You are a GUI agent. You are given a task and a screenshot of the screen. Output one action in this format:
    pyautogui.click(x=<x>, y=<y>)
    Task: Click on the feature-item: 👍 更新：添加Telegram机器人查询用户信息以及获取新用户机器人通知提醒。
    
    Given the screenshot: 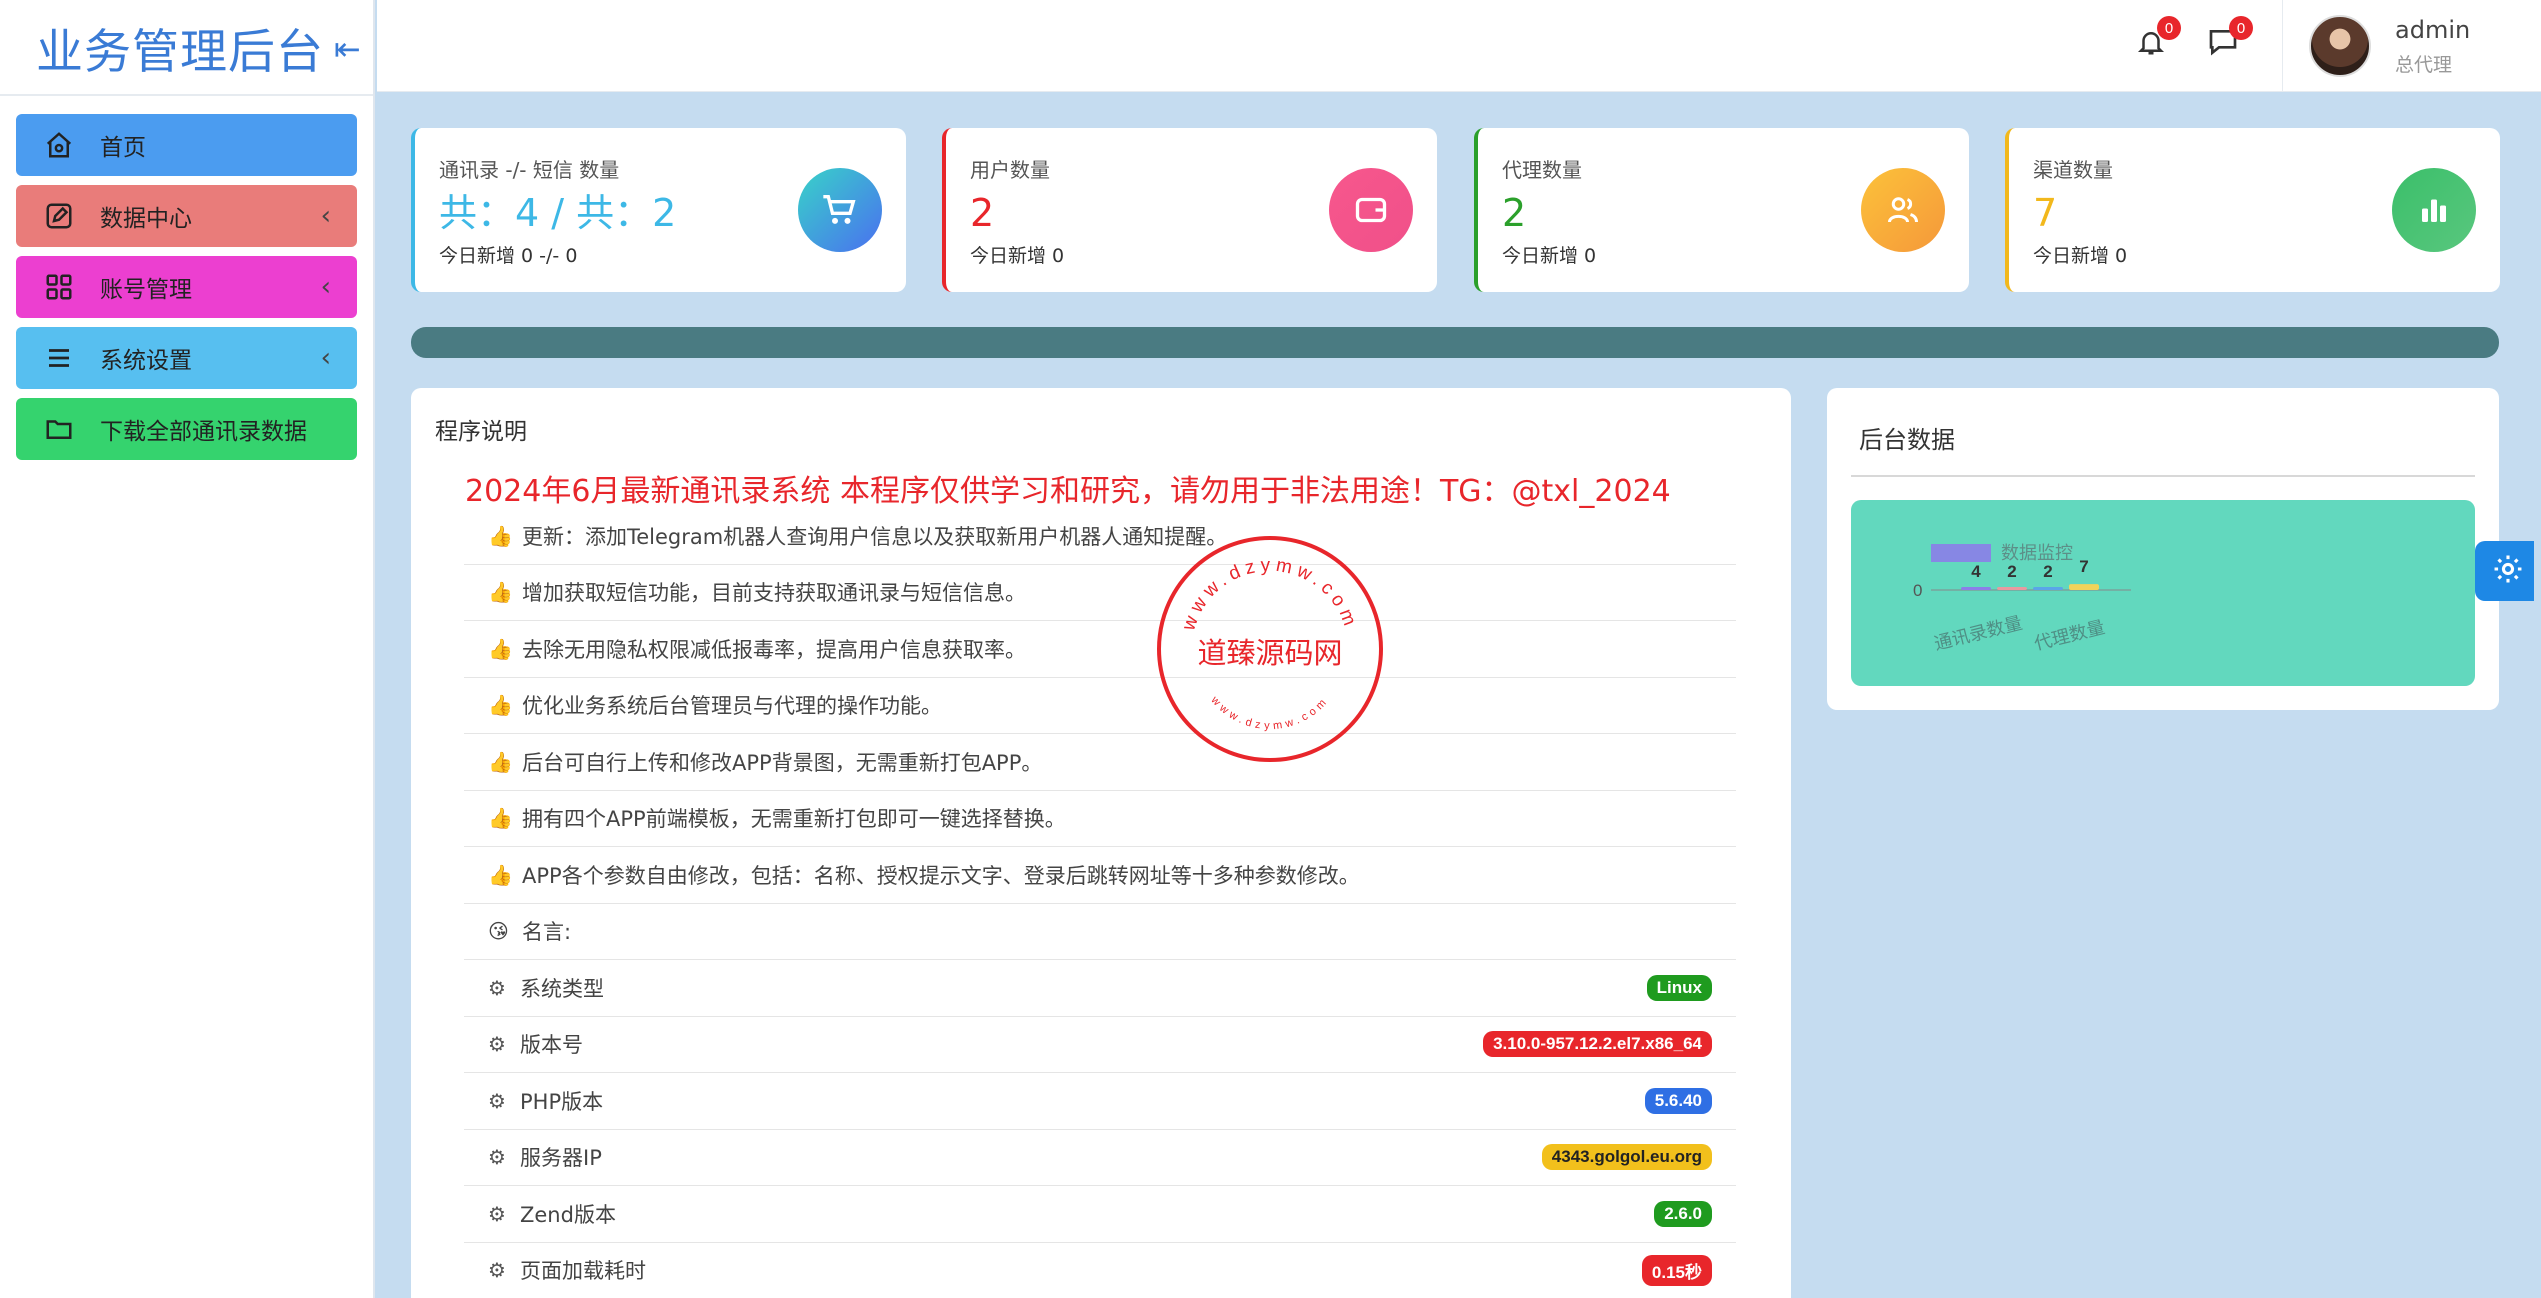 What is the action you would take?
    pyautogui.click(x=1100, y=536)
    